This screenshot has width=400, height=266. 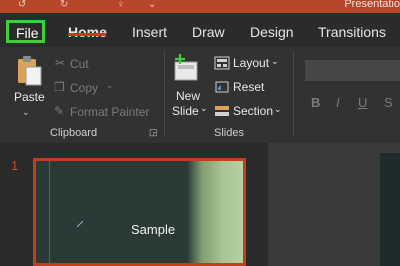 What do you see at coordinates (390, 209) in the screenshot?
I see `current-slide` at bounding box center [390, 209].